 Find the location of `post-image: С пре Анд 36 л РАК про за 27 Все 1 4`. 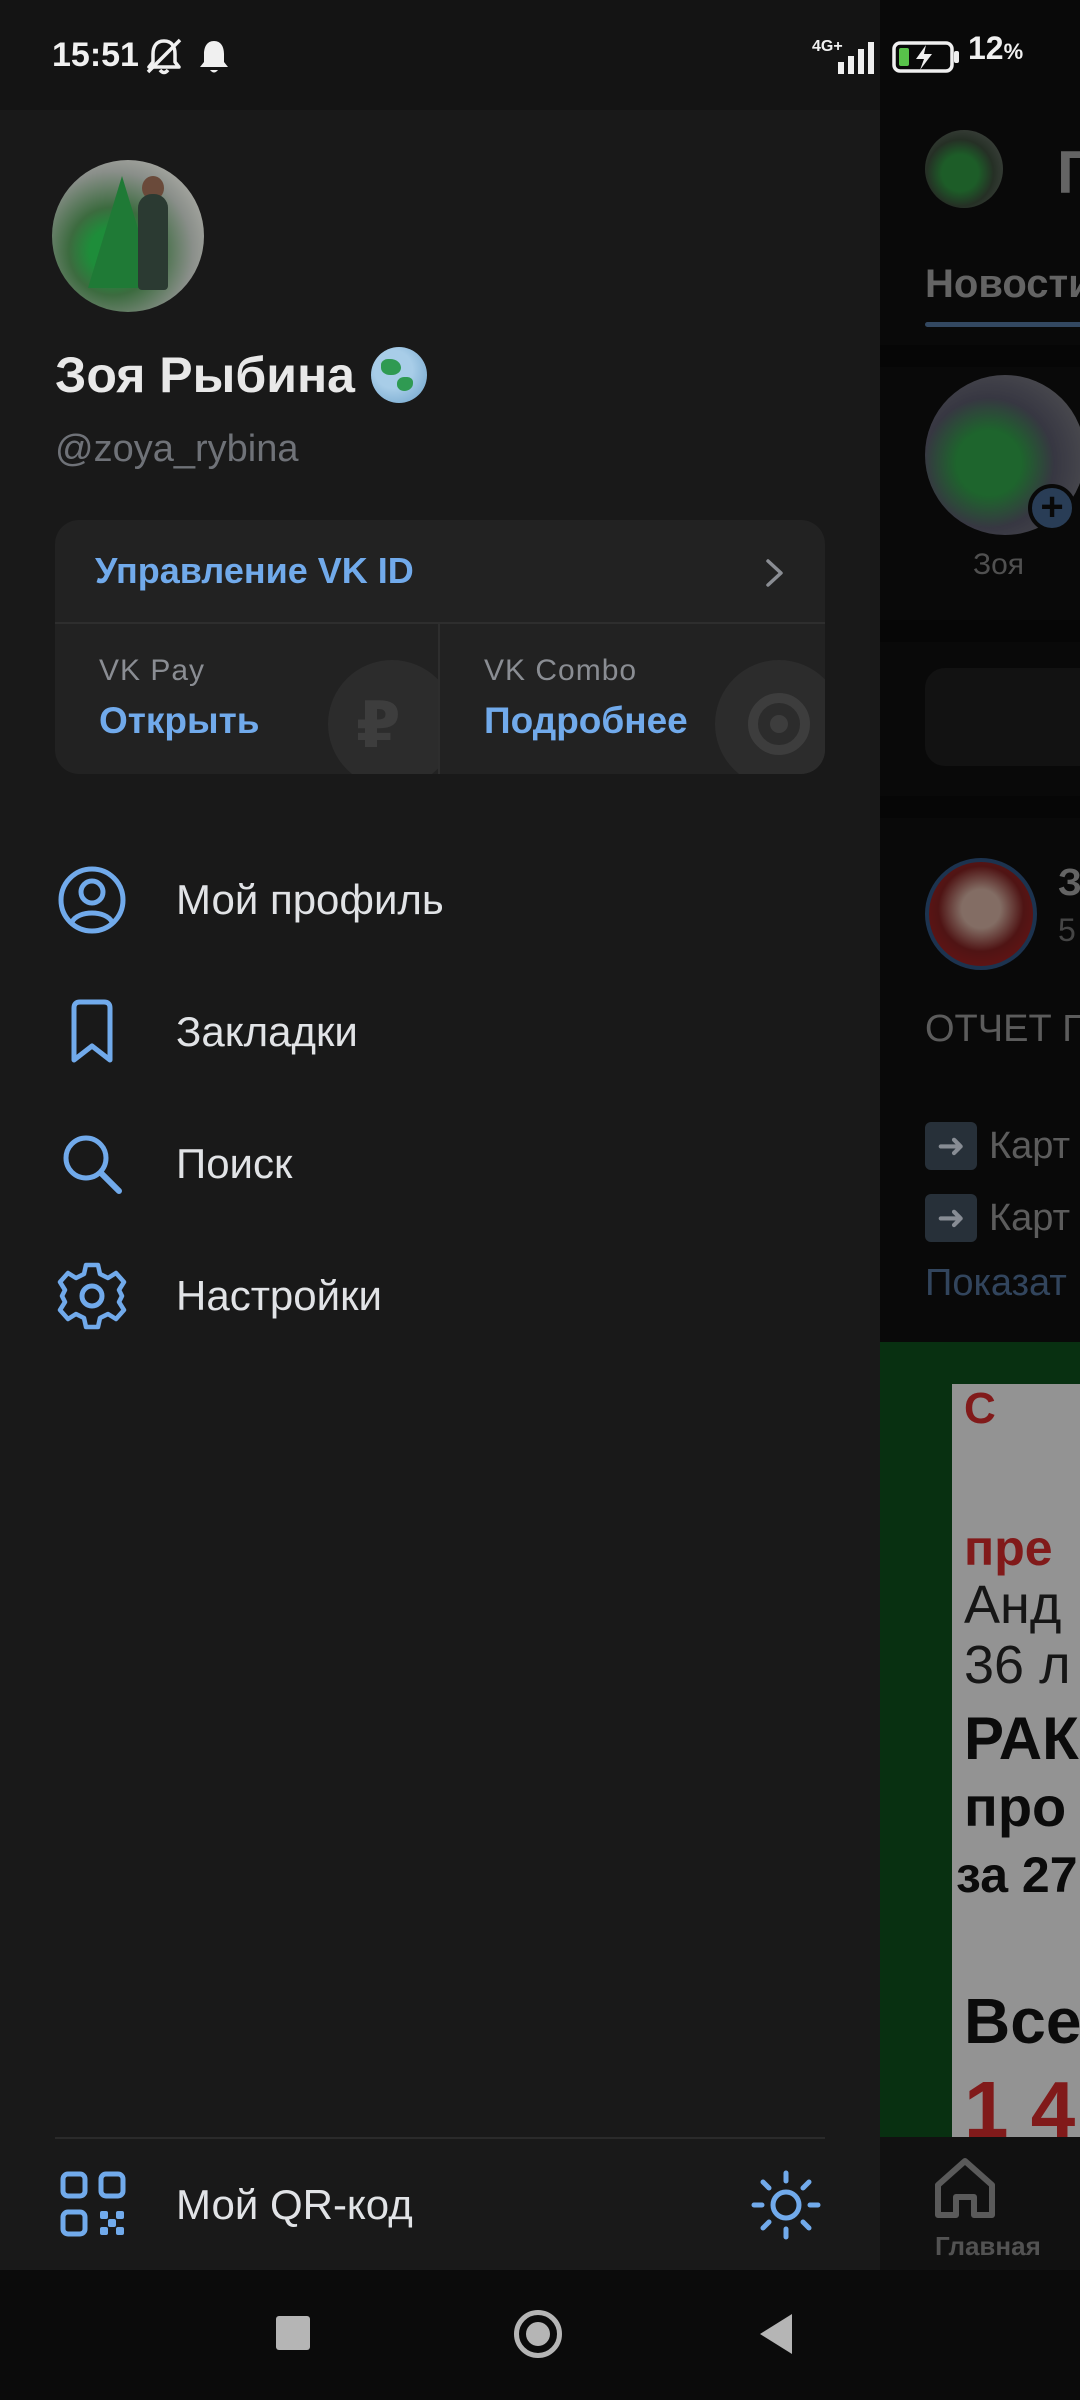

post-image: С пре Анд 36 л РАК про за 27 Все 1 4 is located at coordinates (980, 1743).